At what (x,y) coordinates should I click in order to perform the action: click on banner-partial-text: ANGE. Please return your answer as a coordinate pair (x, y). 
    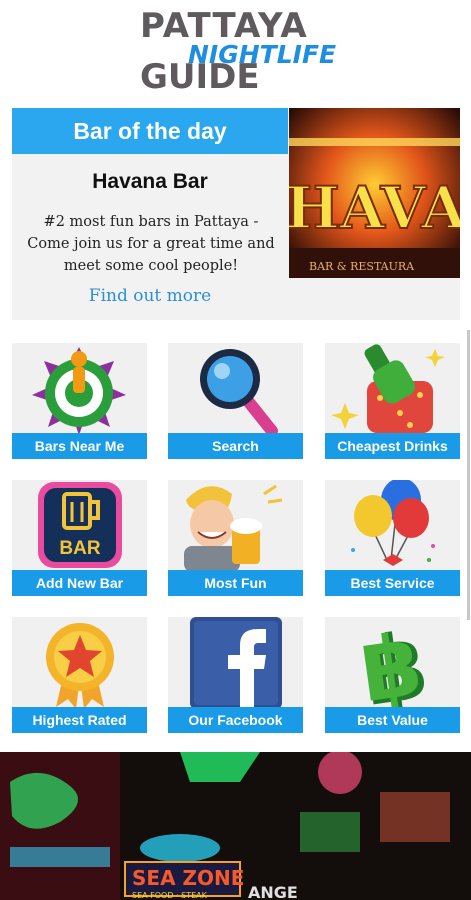
    Looking at the image, I should click on (273, 891).